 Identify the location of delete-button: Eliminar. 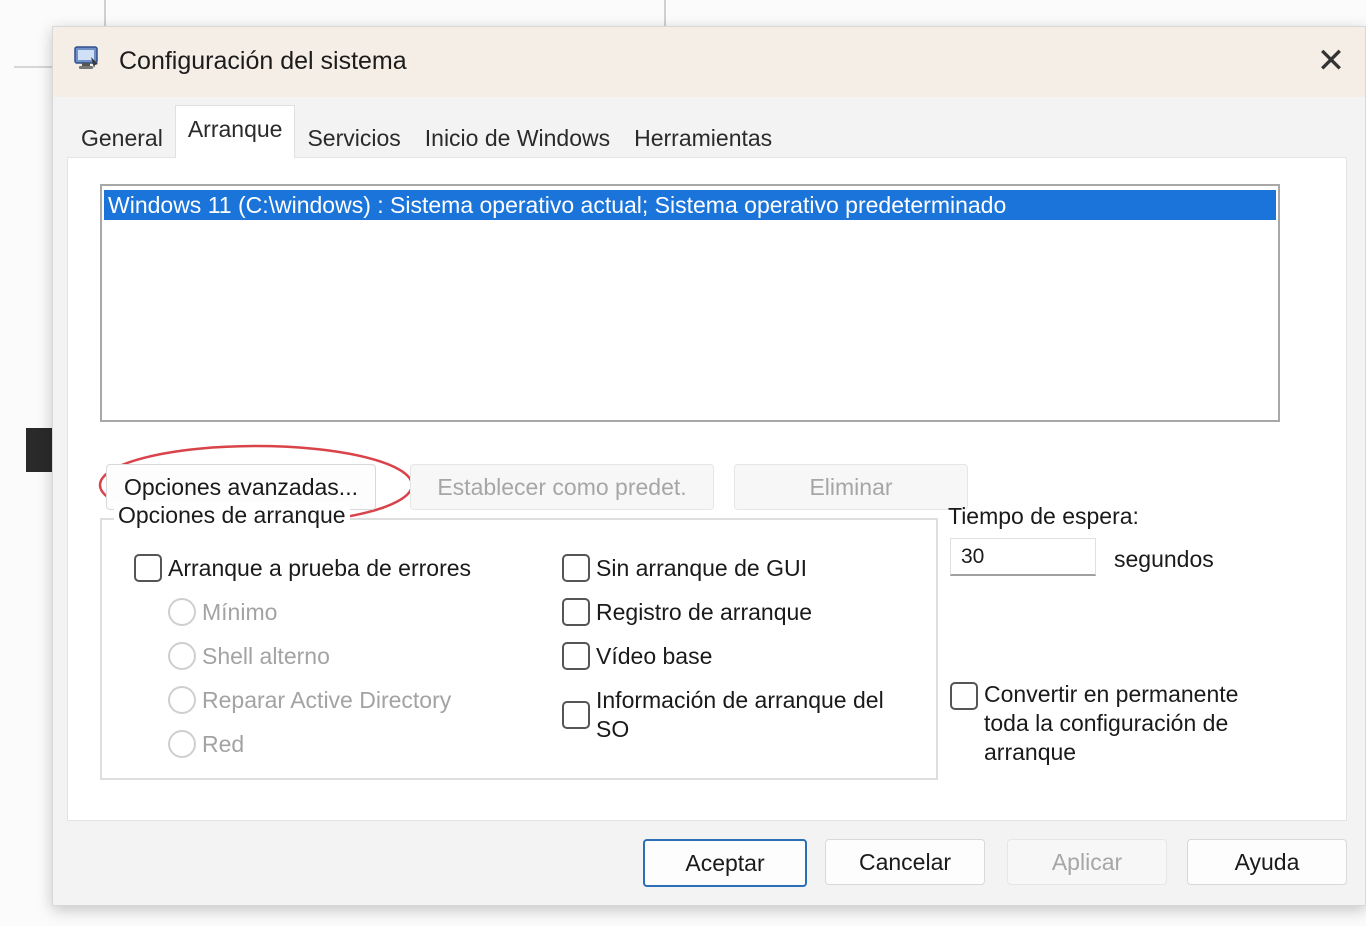
(851, 487).